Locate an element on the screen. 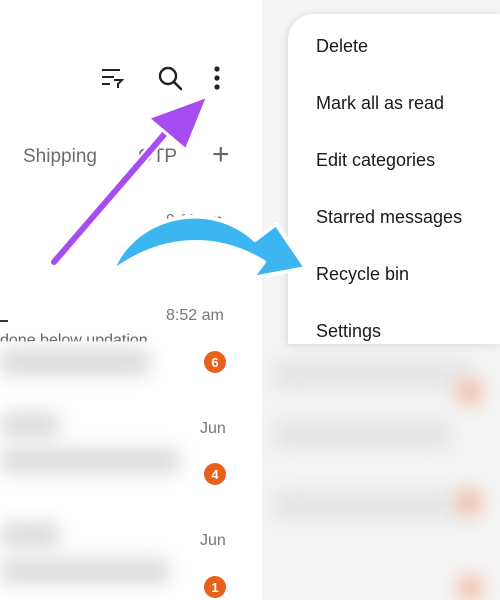 The image size is (500, 600). menu-item-delete: Delete is located at coordinates (342, 46).